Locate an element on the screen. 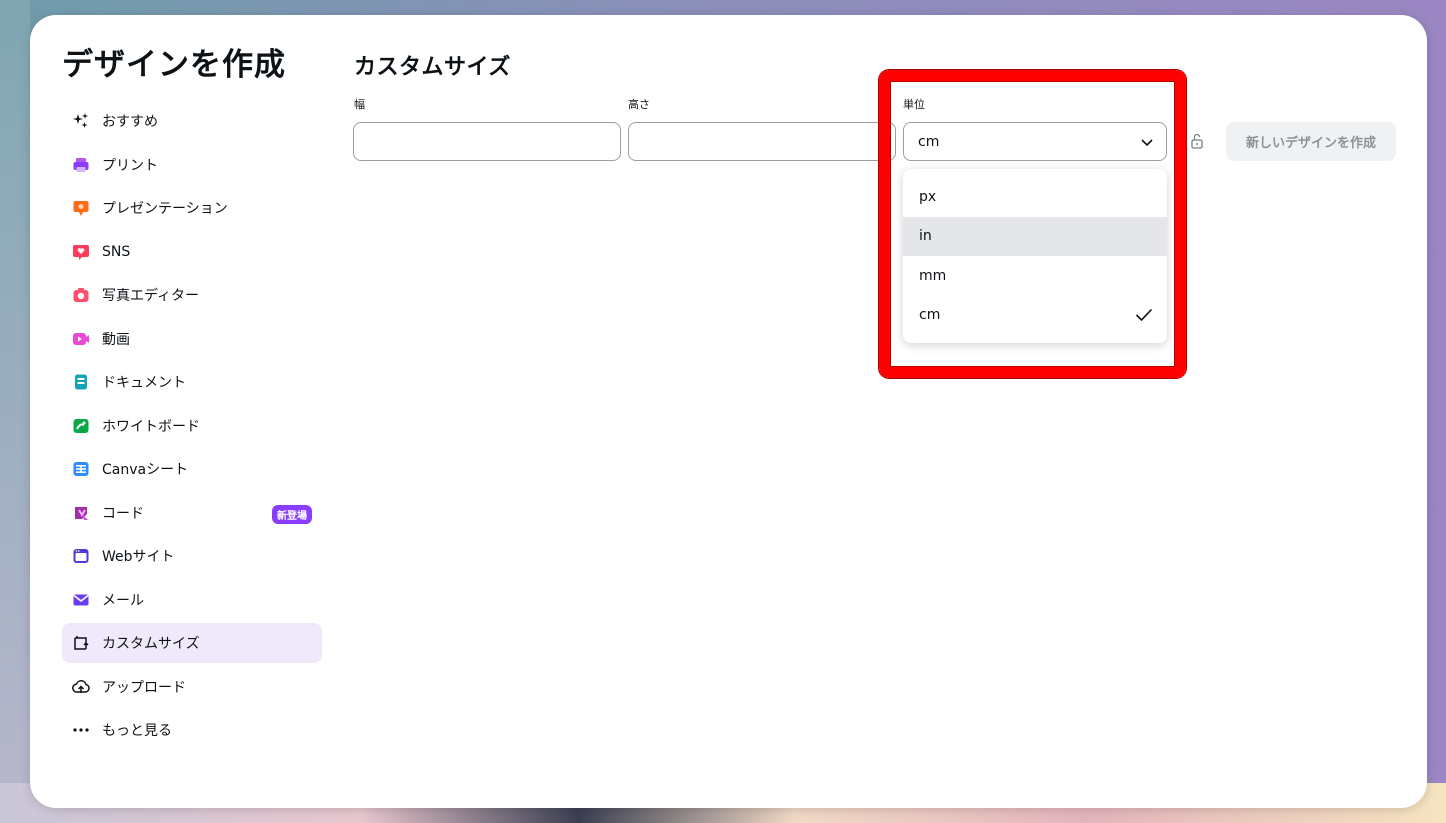  sidebar-item-photo-editor: 写真エディター is located at coordinates (192, 295).